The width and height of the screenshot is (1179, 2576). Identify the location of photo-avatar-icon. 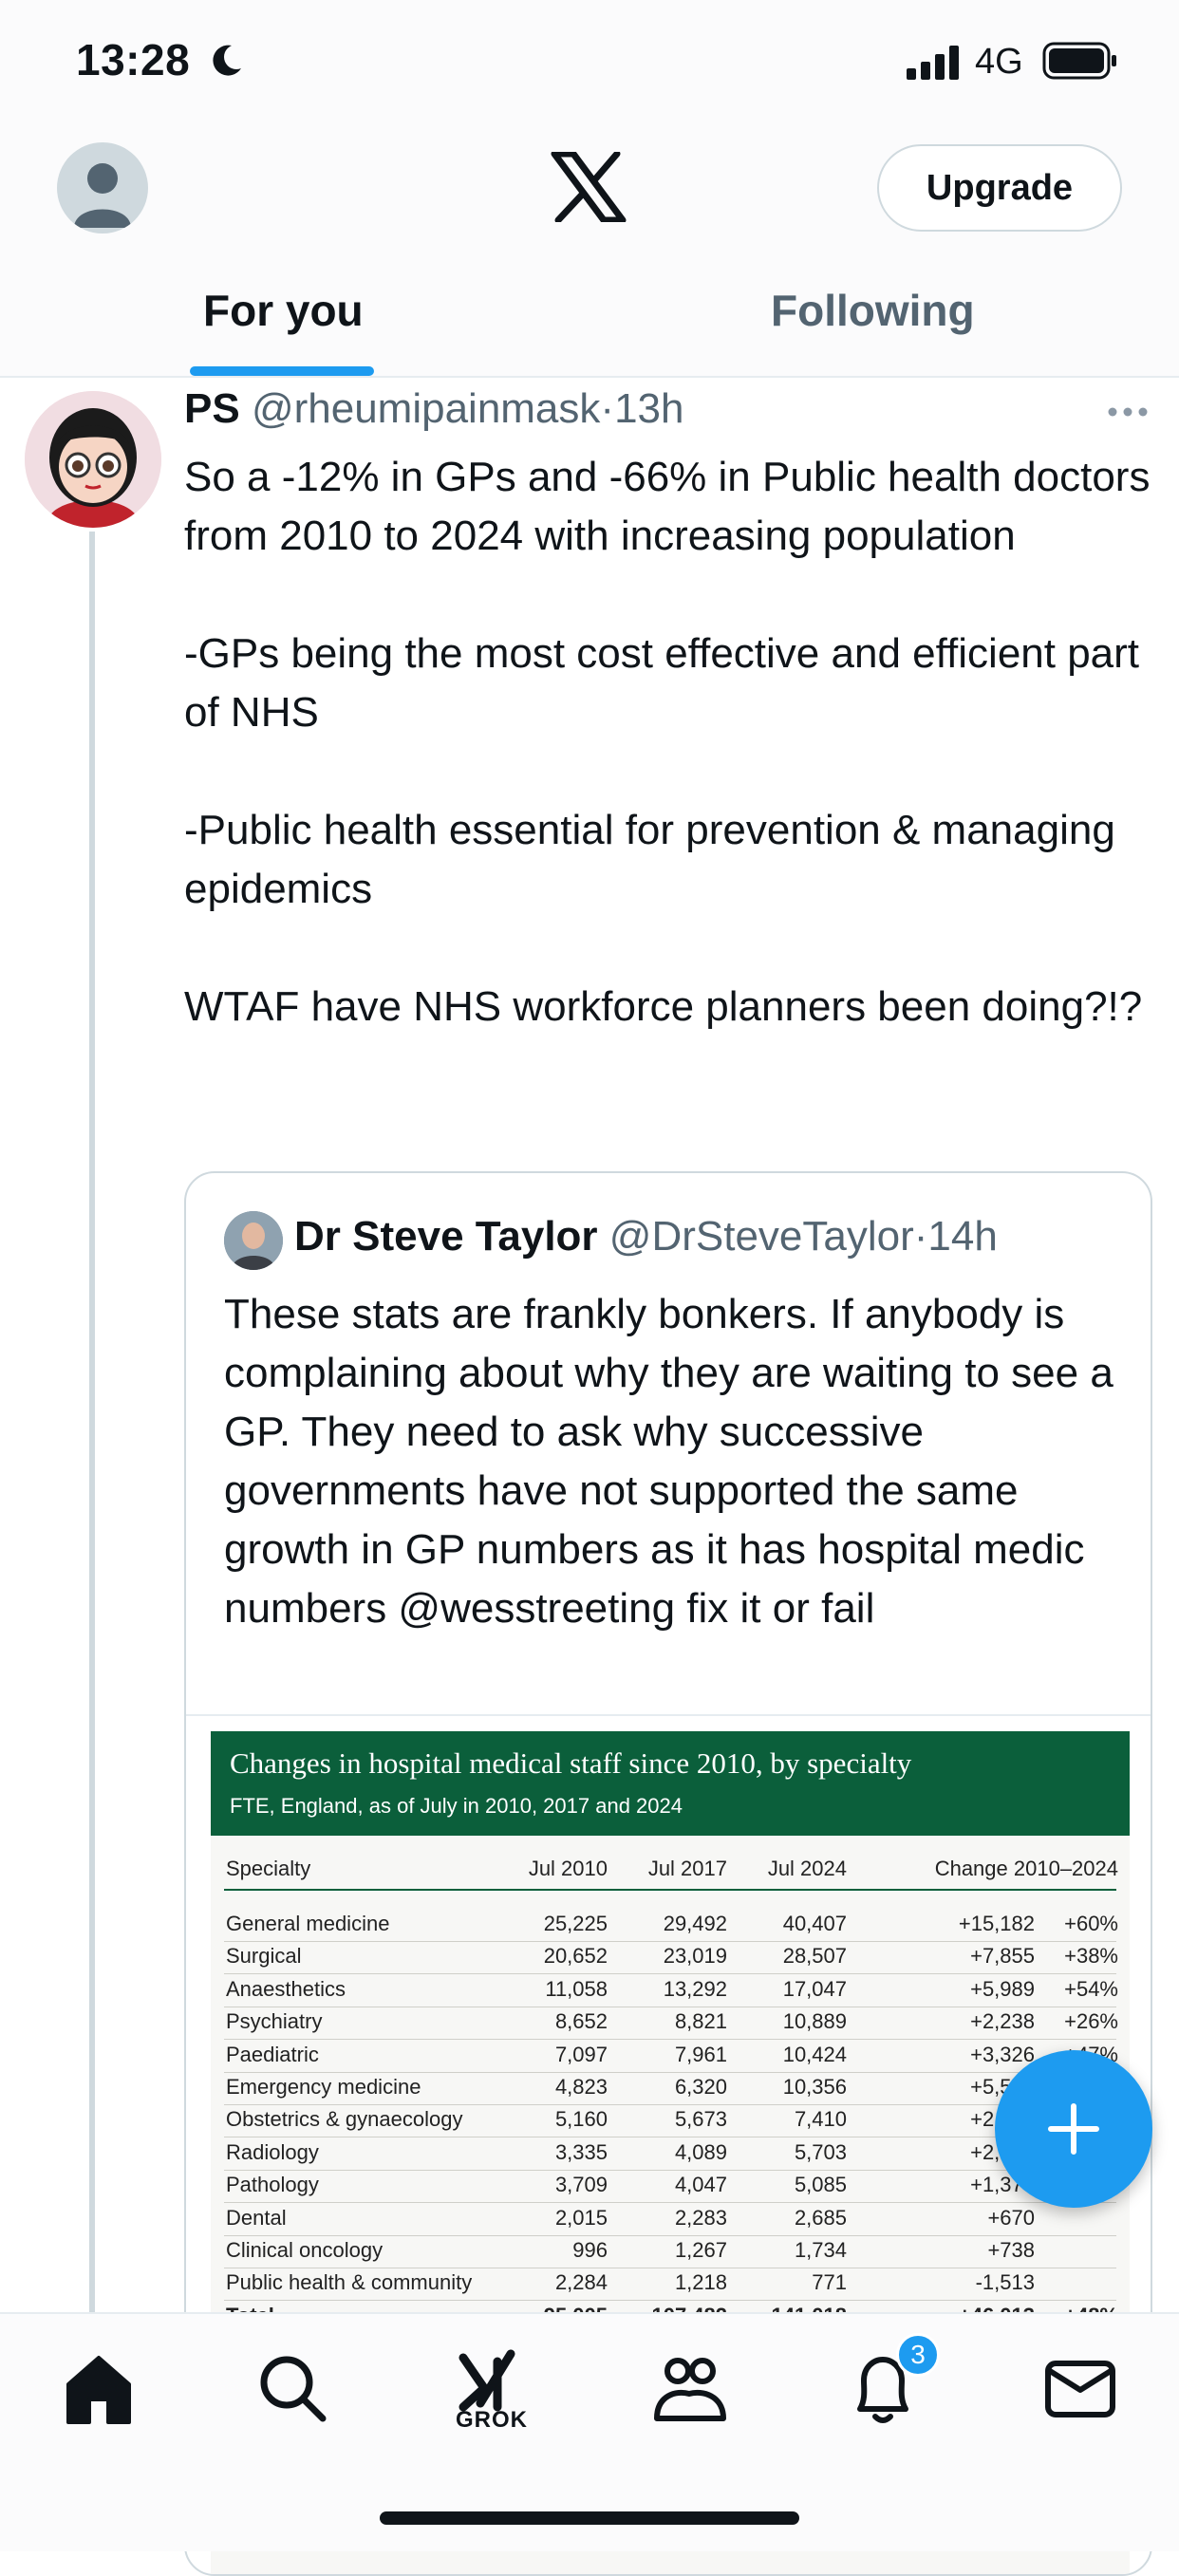
(253, 1240).